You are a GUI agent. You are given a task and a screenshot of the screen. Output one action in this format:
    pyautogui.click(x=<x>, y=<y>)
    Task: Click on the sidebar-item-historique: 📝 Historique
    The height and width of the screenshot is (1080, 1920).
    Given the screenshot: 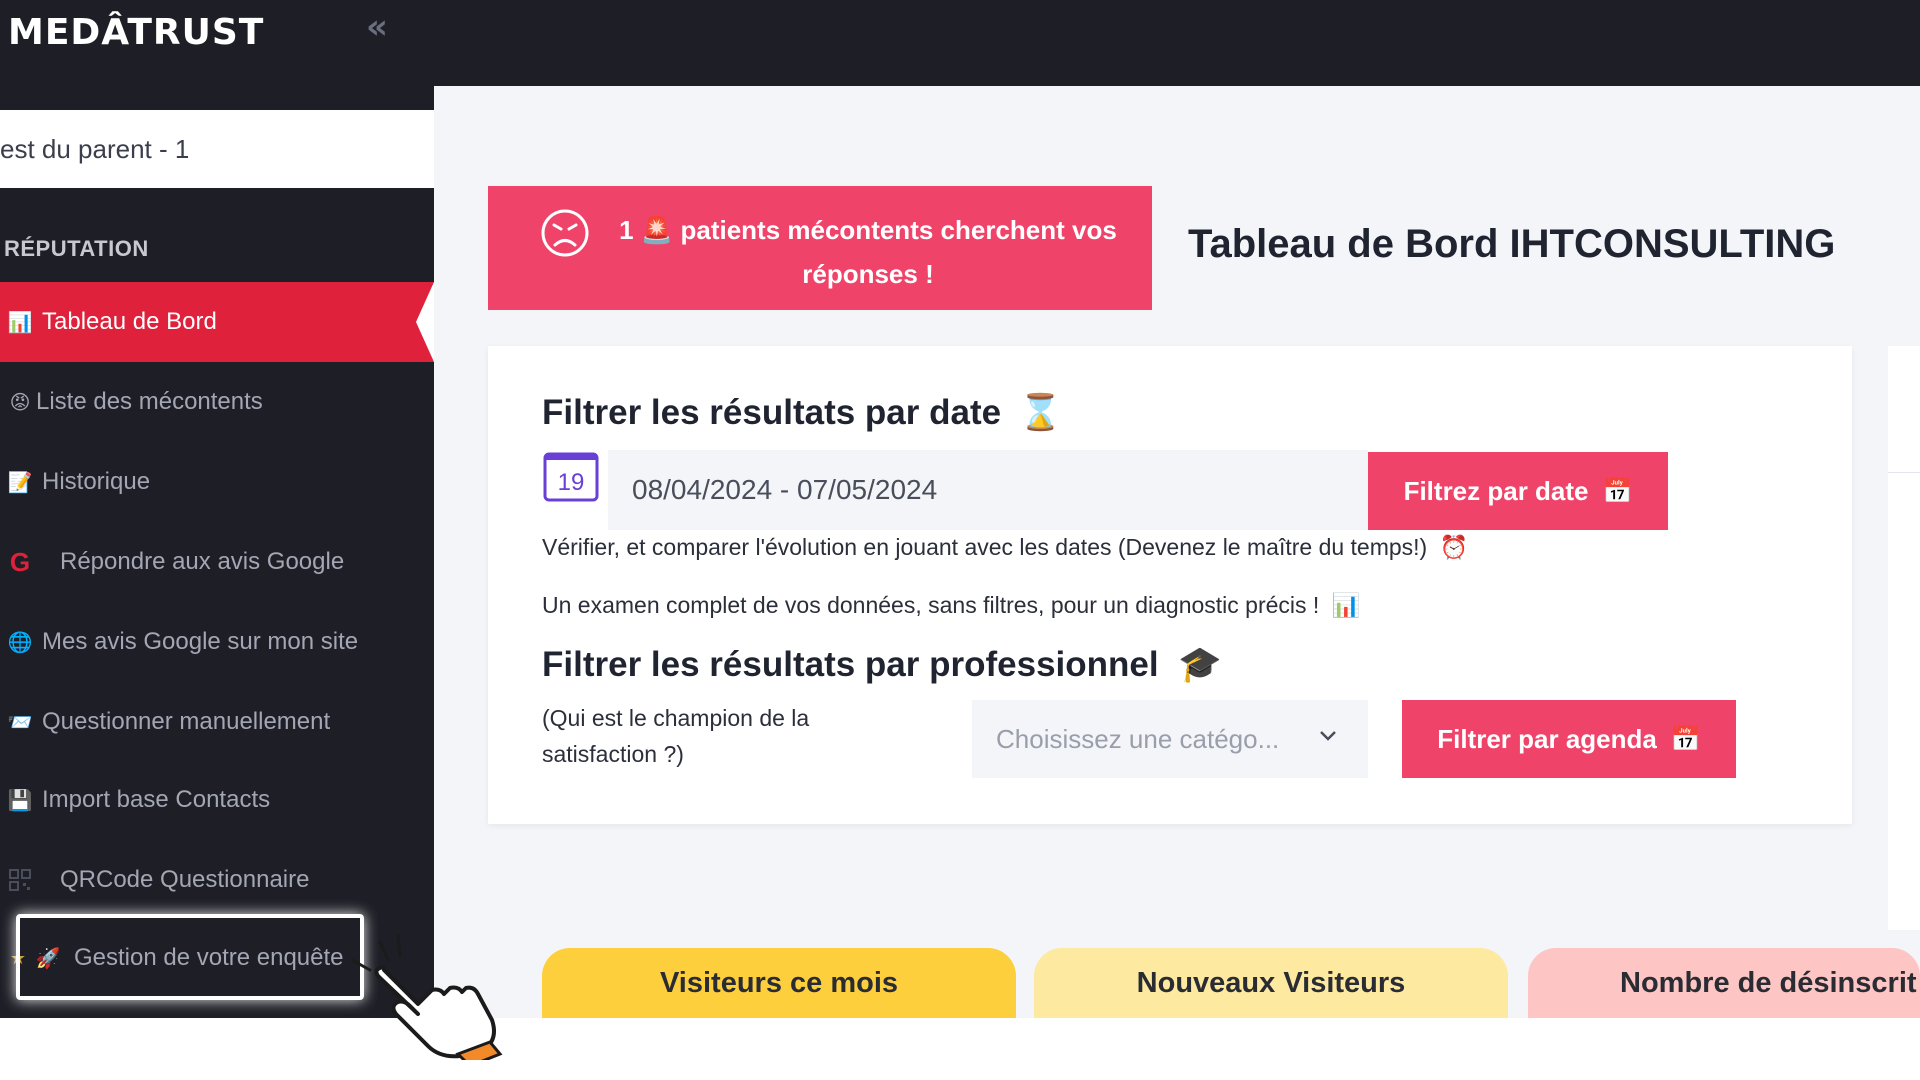 What is the action you would take?
    pyautogui.click(x=217, y=482)
    